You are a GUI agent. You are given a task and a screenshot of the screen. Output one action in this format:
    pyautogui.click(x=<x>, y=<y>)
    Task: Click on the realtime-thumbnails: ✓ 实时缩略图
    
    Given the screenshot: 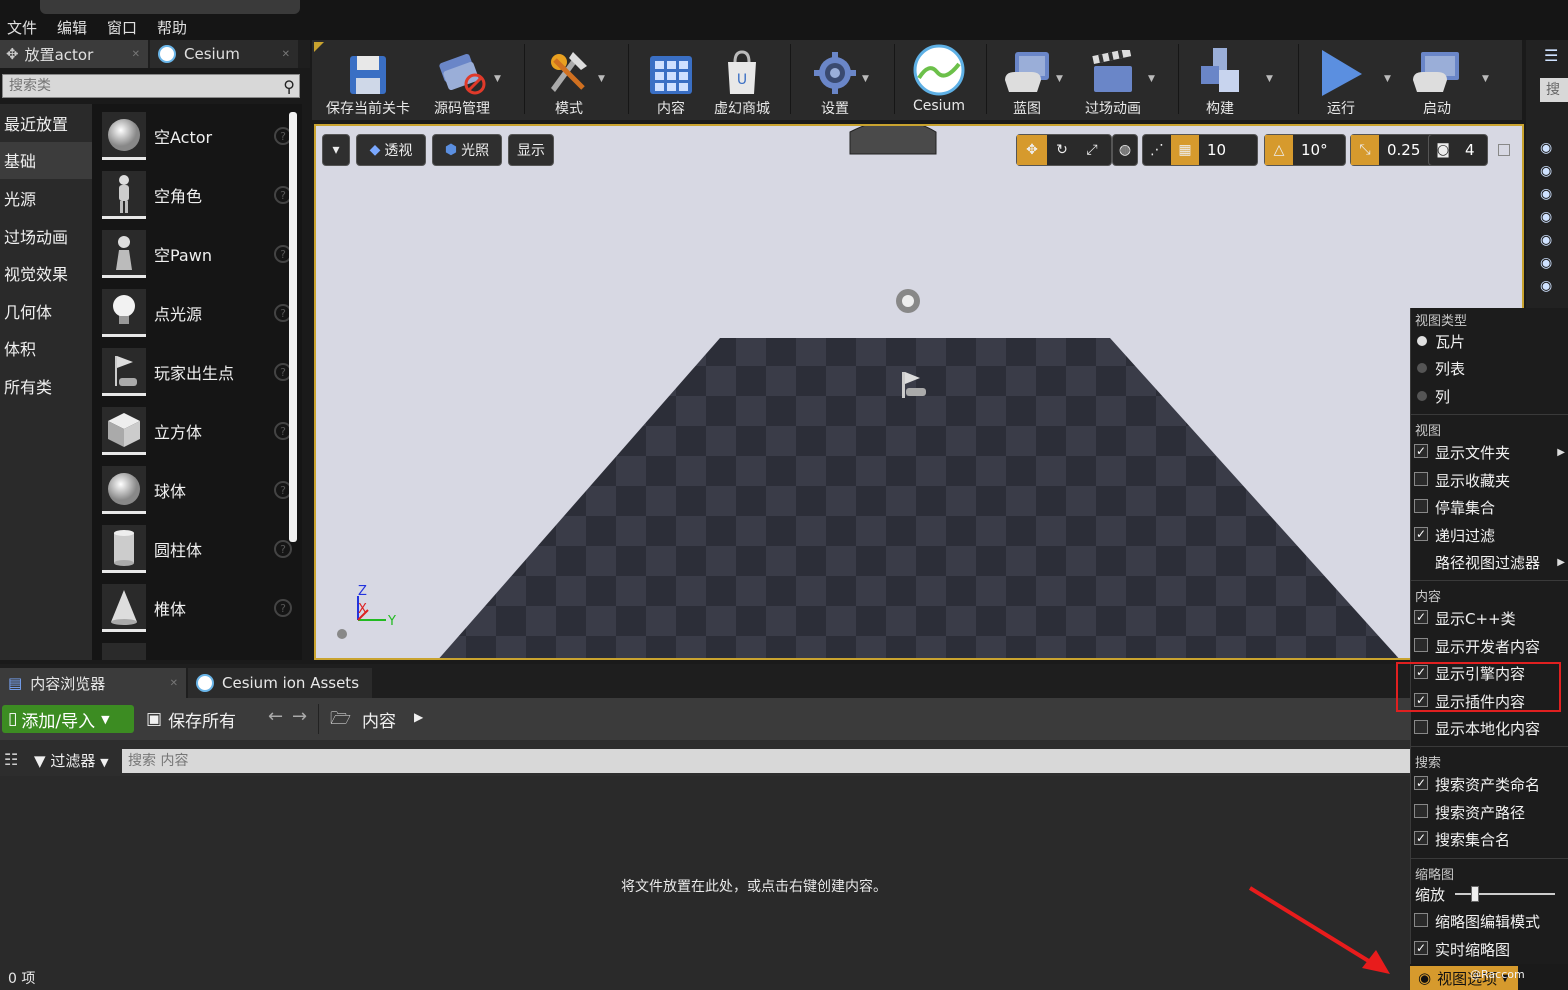 What is the action you would take?
    pyautogui.click(x=1489, y=949)
    